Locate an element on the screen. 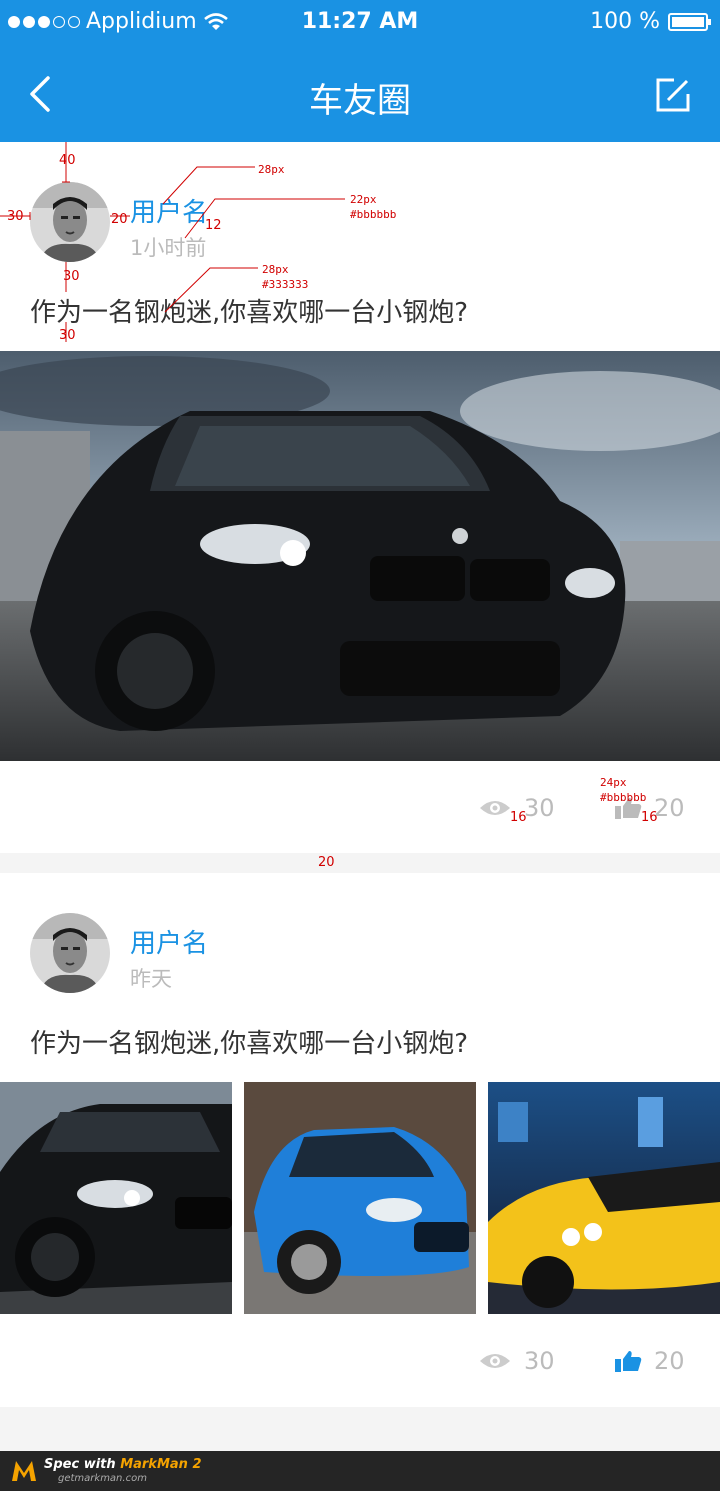  battery-percent: 100 % is located at coordinates (625, 21).